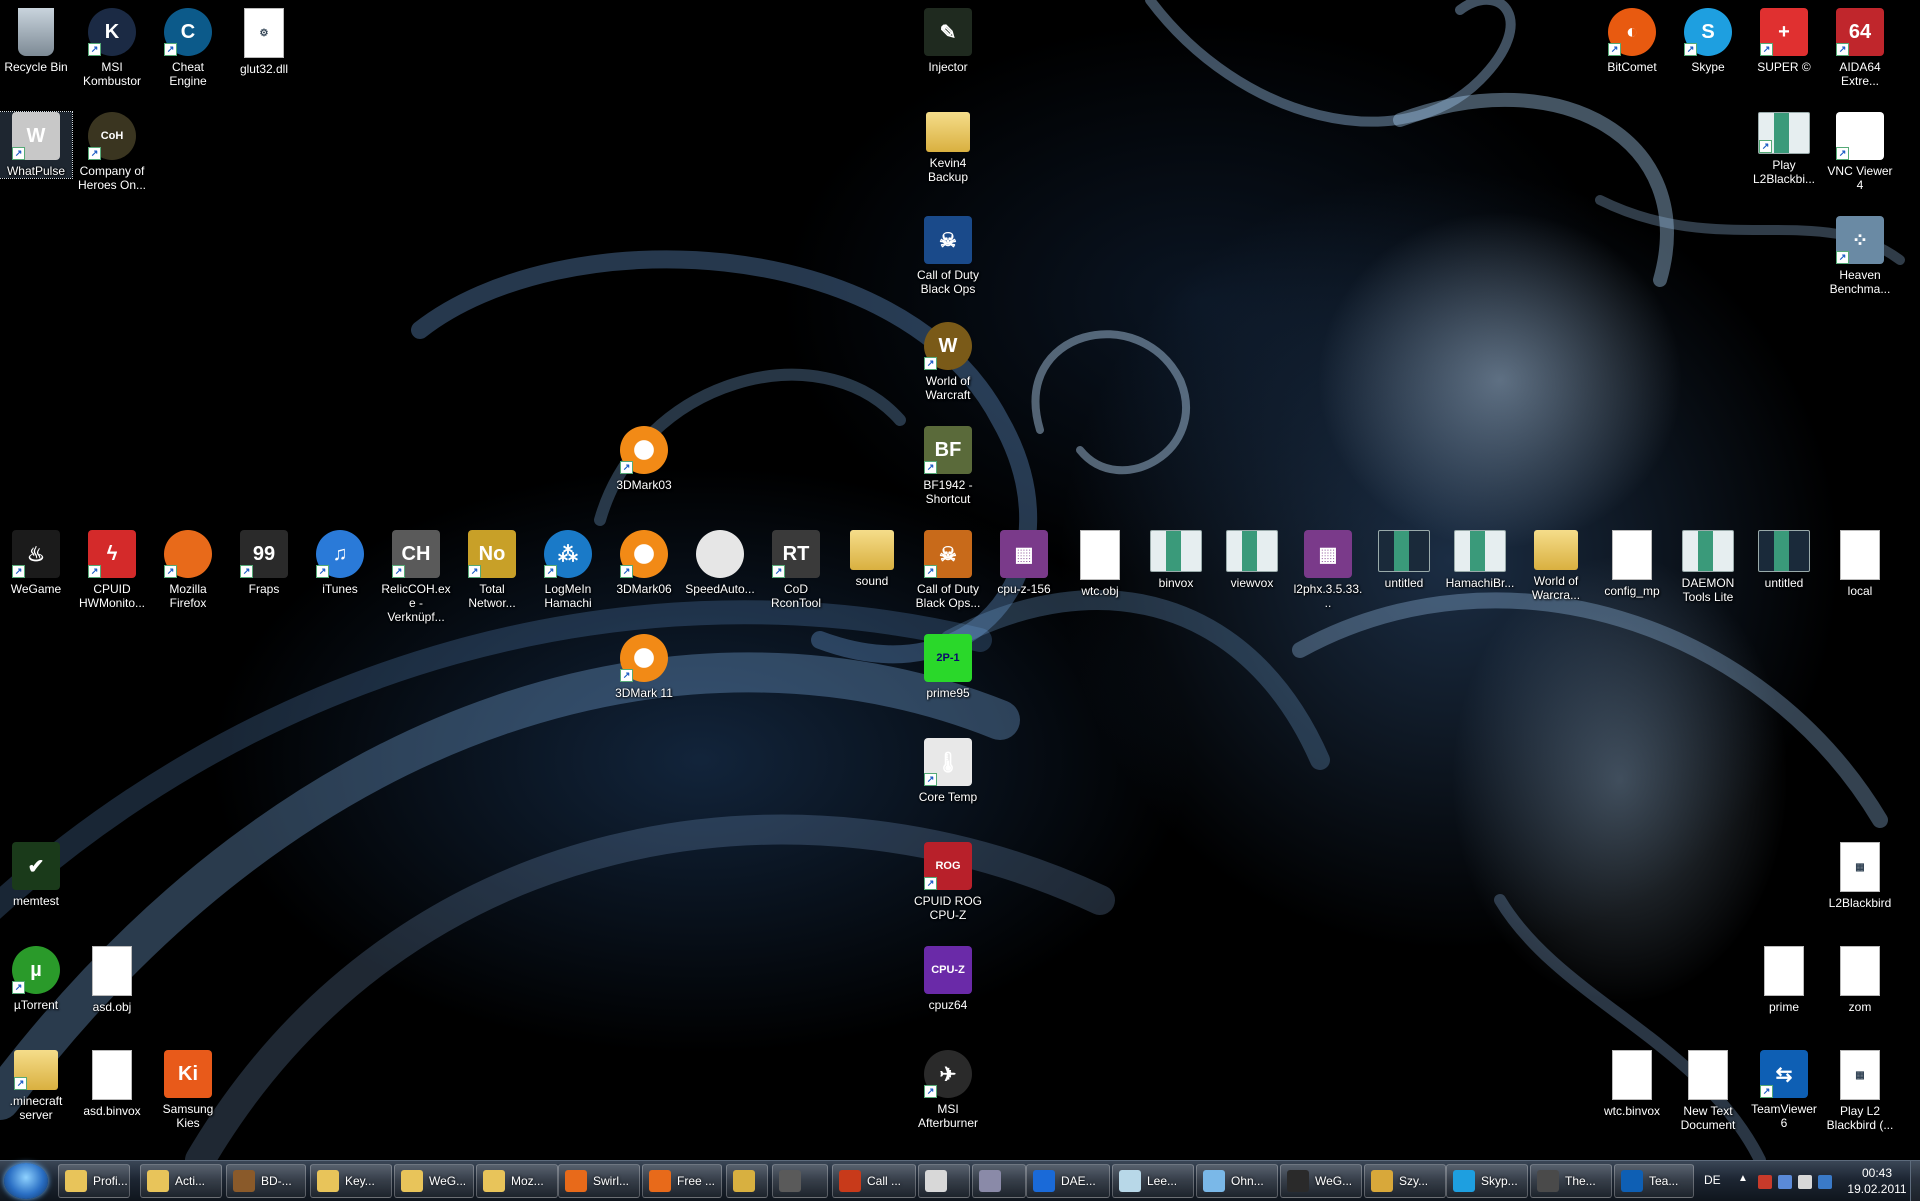 This screenshot has height=1201, width=1920. I want to click on desktop-icon-skype: S ↗ Skype, so click(1708, 41).